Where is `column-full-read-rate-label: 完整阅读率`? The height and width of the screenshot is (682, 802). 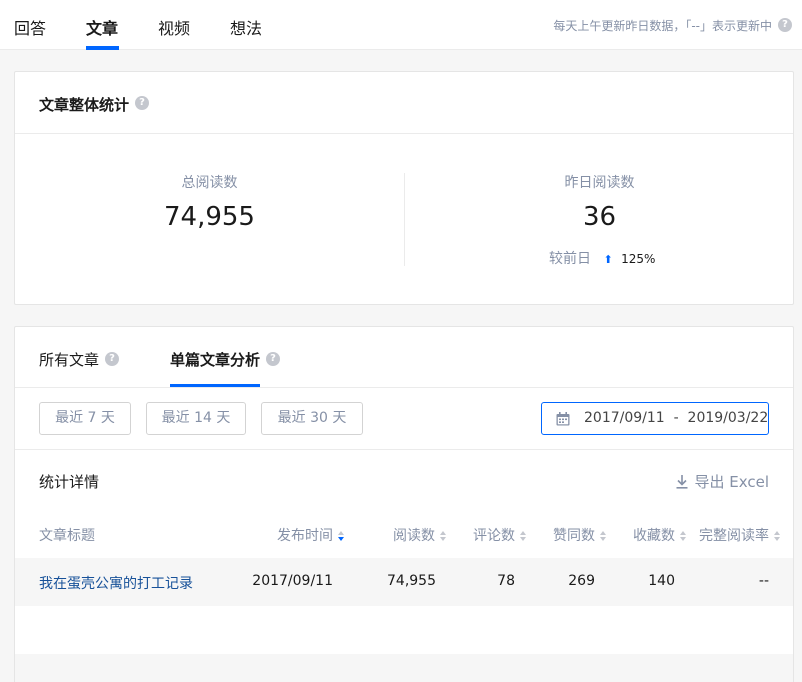 column-full-read-rate-label: 完整阅读率 is located at coordinates (734, 536).